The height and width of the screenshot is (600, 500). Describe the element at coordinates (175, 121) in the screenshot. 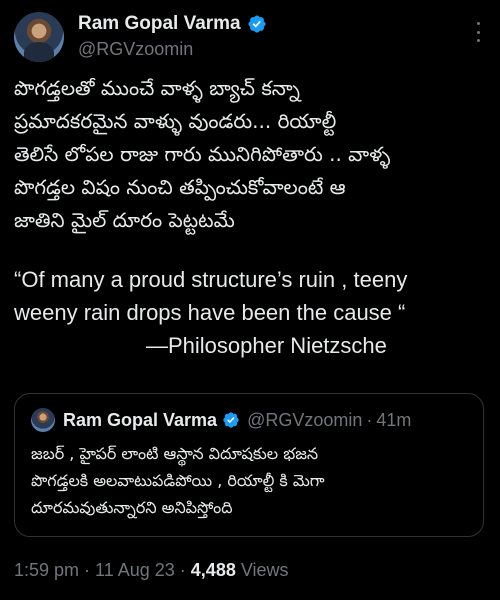

I see `tweet-text-line: ప్రమాదకరమైన వాళ్ళు వుండరు... రియాల్టీ` at that location.